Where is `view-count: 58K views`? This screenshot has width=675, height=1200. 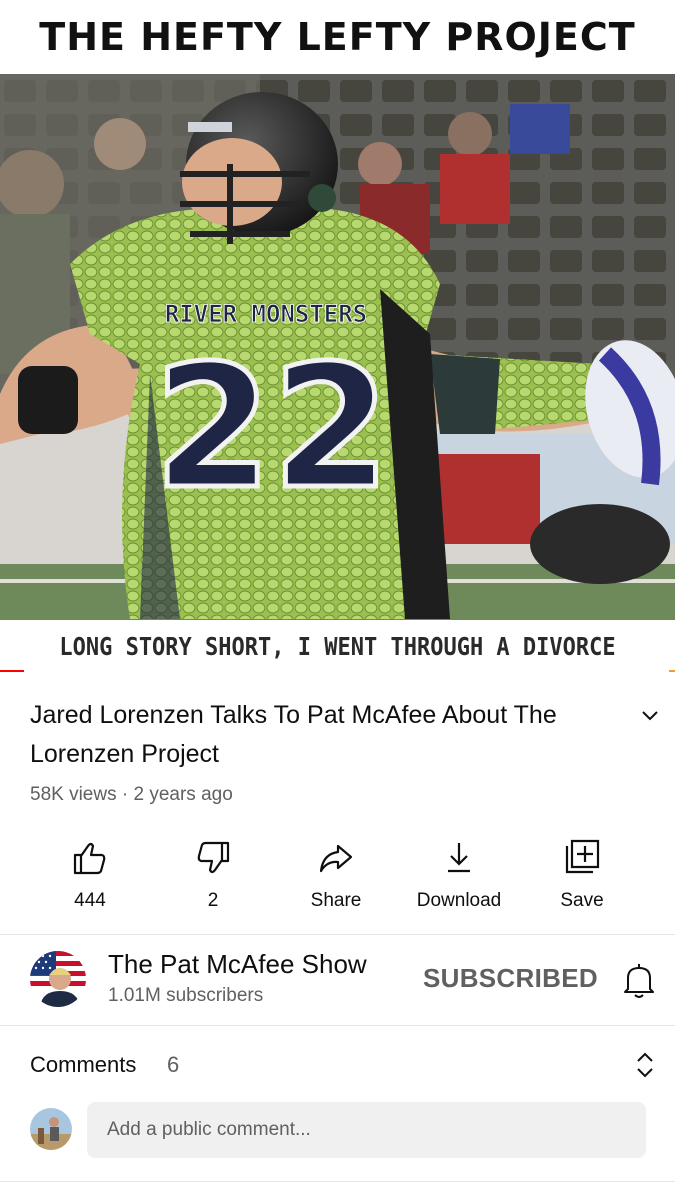
view-count: 58K views is located at coordinates (73, 794).